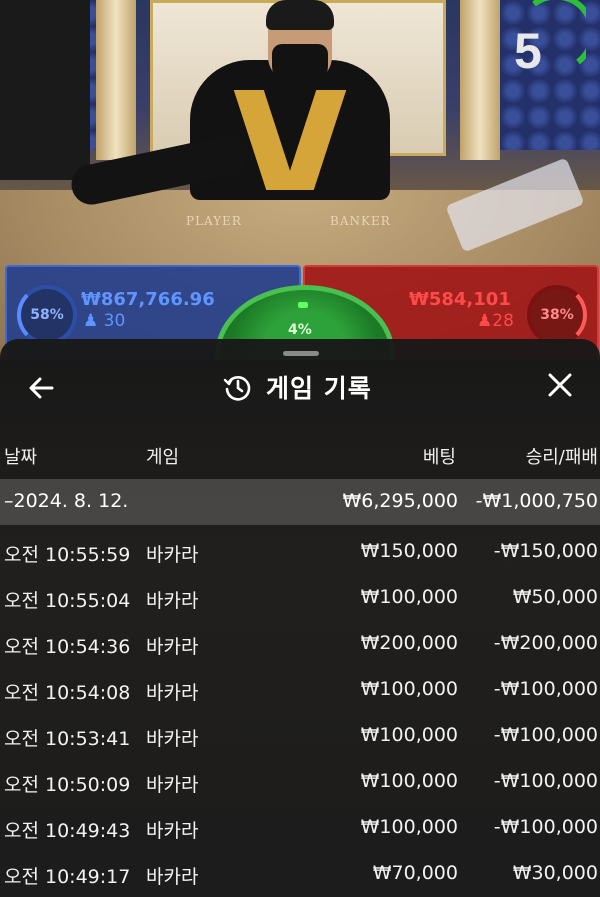  What do you see at coordinates (536, 501) in the screenshot?
I see `summary-win-loss-total: -₩1,000,750` at bounding box center [536, 501].